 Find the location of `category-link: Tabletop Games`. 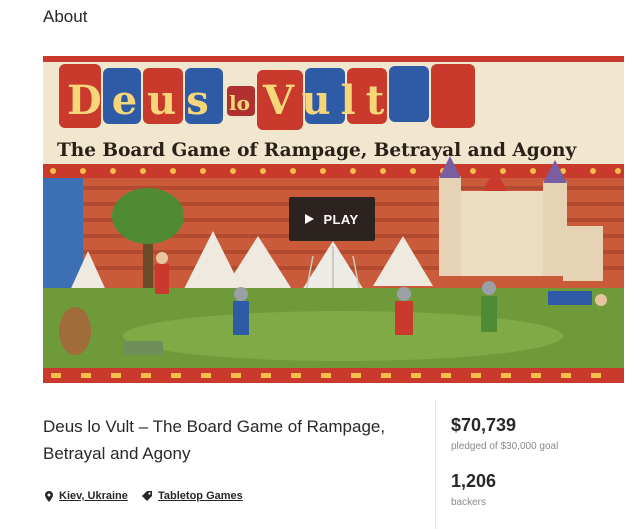

category-link: Tabletop Games is located at coordinates (192, 496).